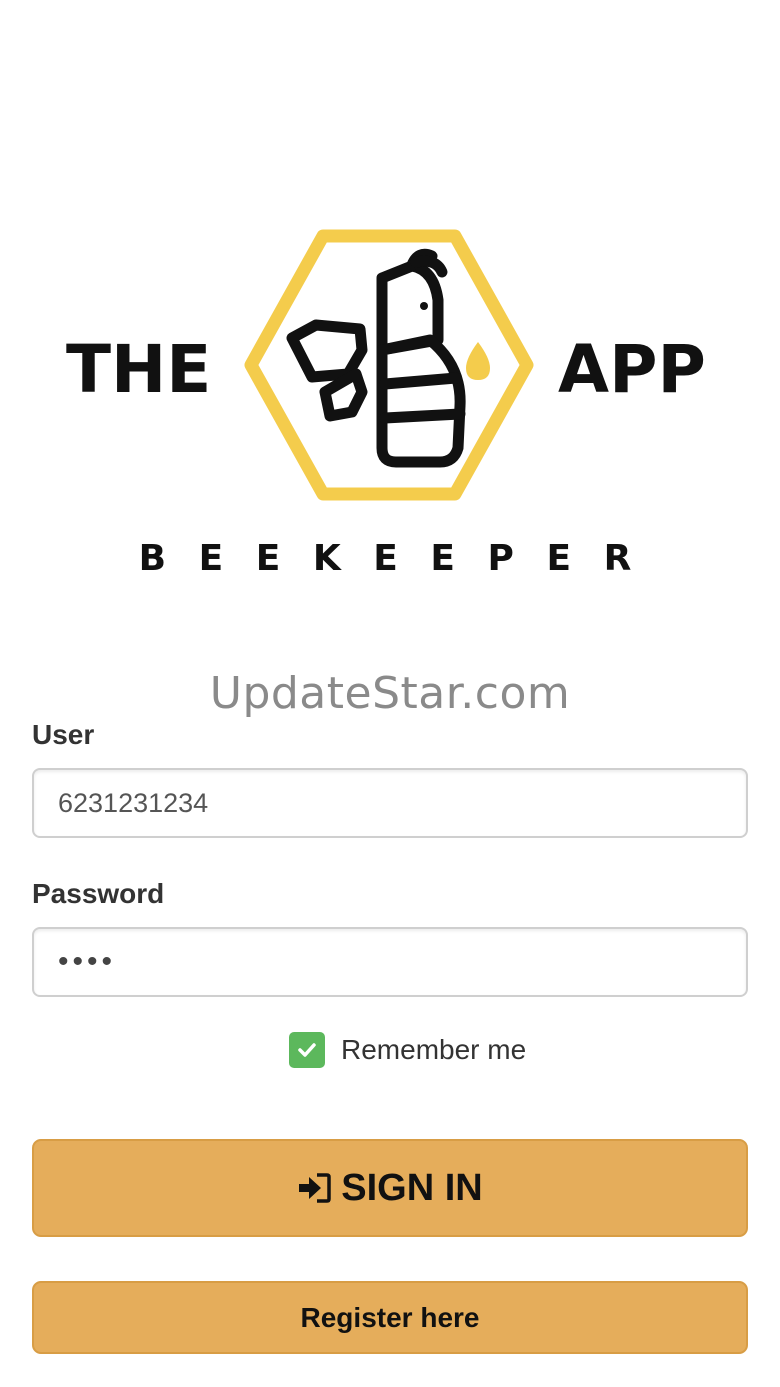 This screenshot has height=1387, width=780. Describe the element at coordinates (314, 1188) in the screenshot. I see `sign-in-icon` at that location.